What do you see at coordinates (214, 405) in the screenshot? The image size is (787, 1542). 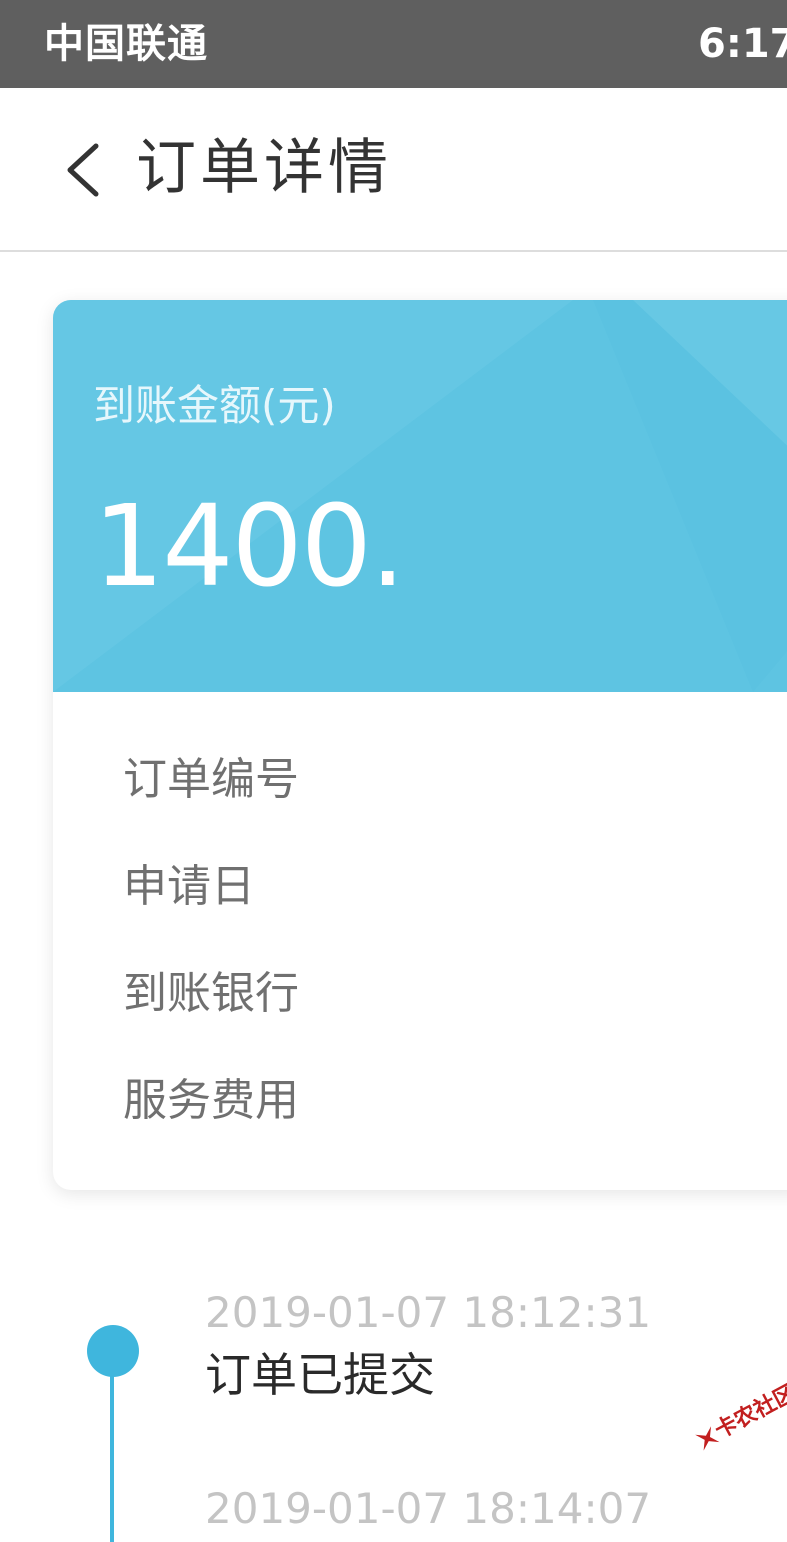 I see `amount-label: 到账金额(元)` at bounding box center [214, 405].